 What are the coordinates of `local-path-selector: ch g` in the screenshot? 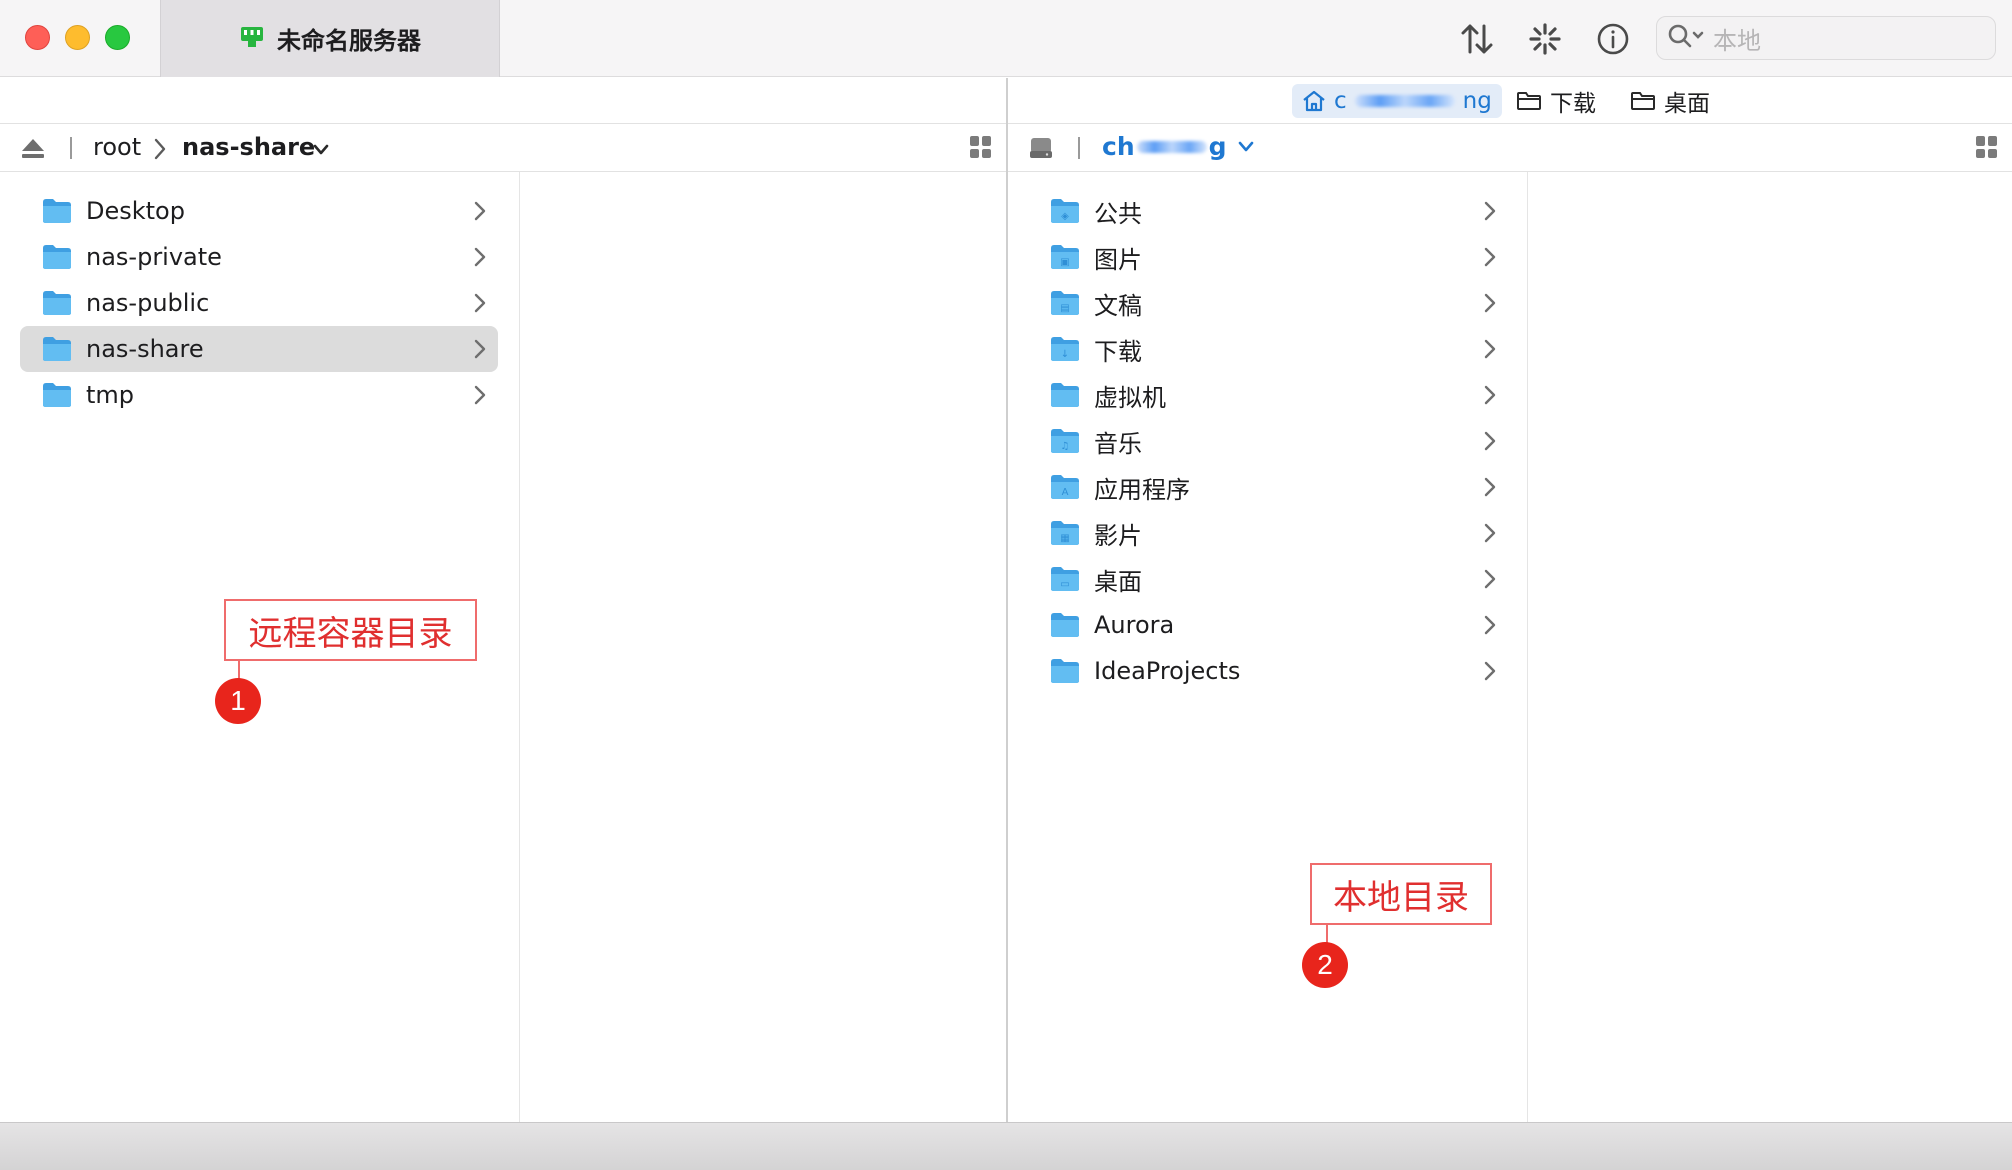 It's located at (1178, 146).